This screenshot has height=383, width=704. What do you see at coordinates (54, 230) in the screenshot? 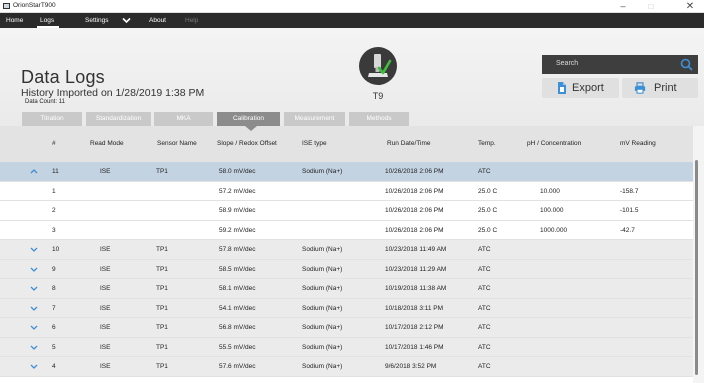
I see `cell-number: 3` at bounding box center [54, 230].